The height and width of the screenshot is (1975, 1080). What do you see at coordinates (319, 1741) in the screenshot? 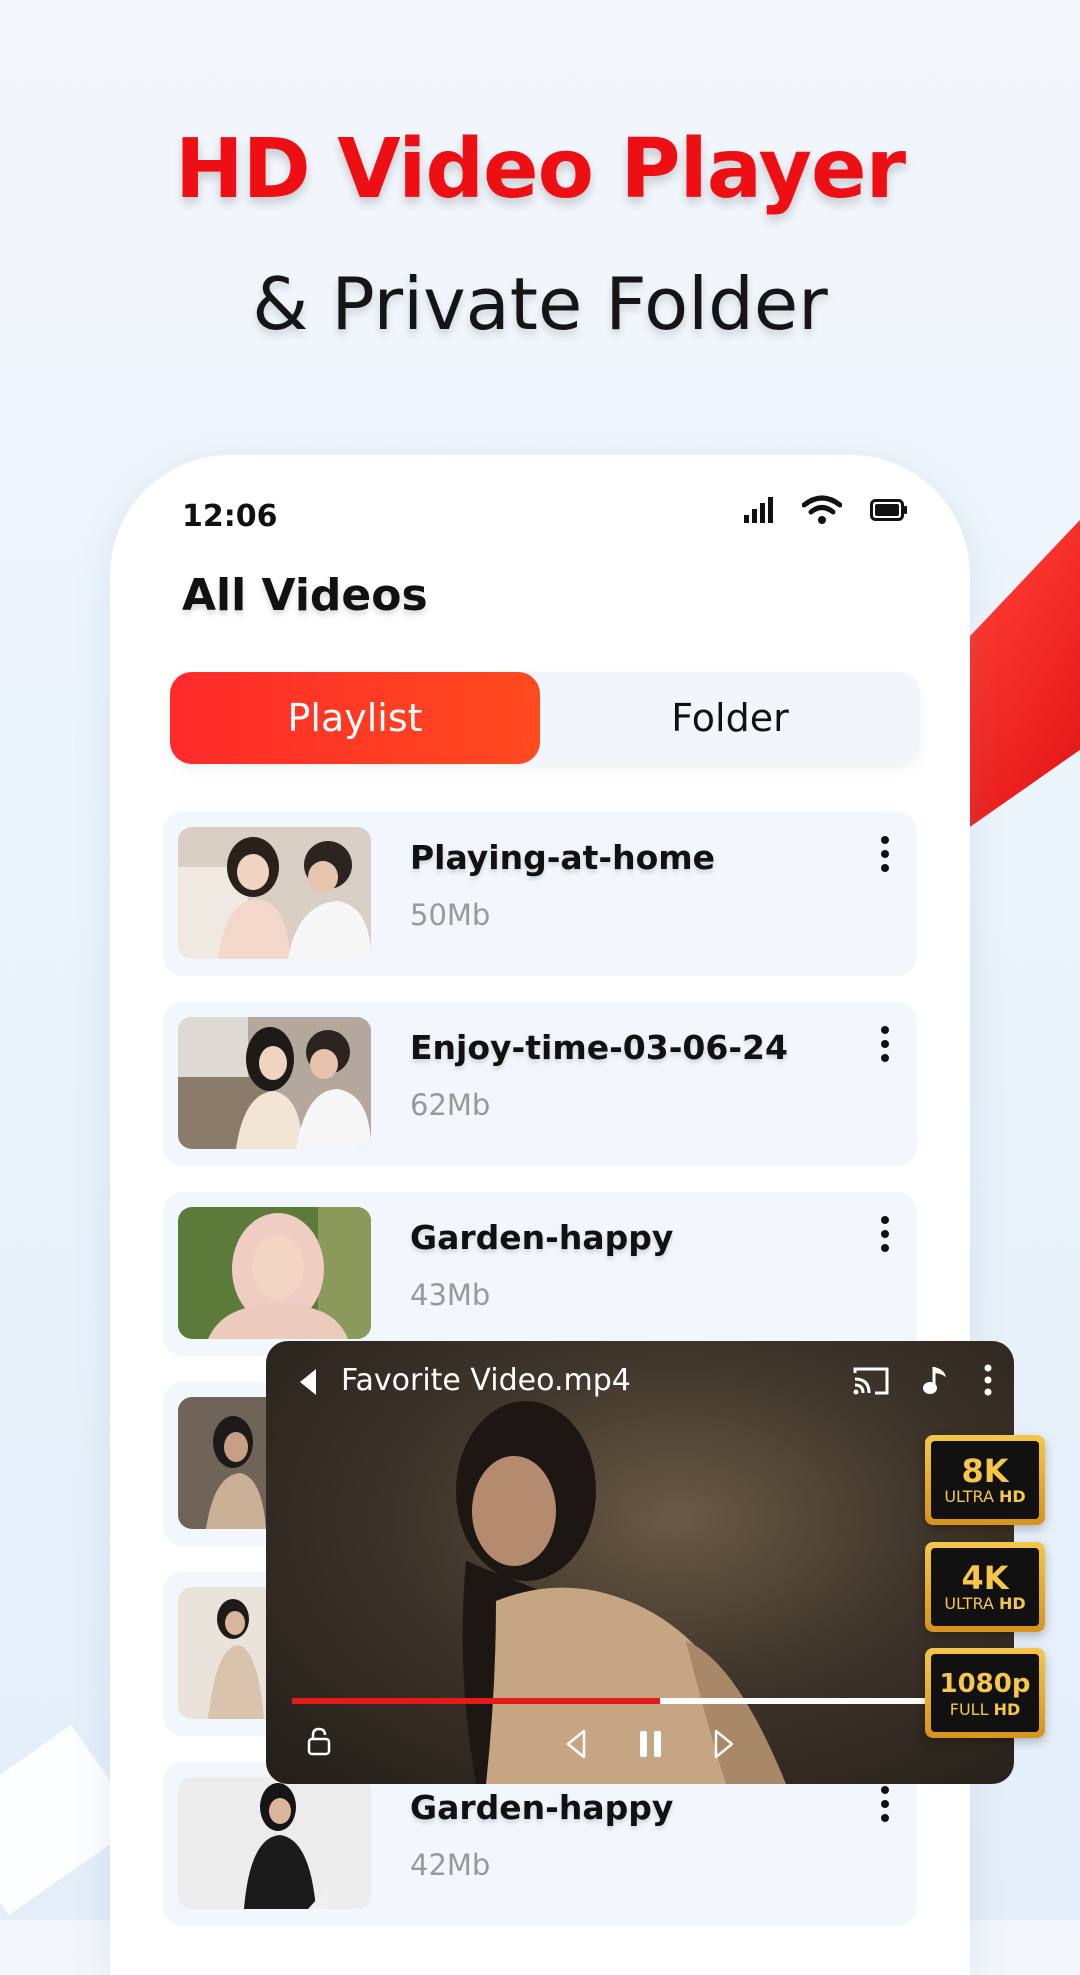
I see `lock-icon` at bounding box center [319, 1741].